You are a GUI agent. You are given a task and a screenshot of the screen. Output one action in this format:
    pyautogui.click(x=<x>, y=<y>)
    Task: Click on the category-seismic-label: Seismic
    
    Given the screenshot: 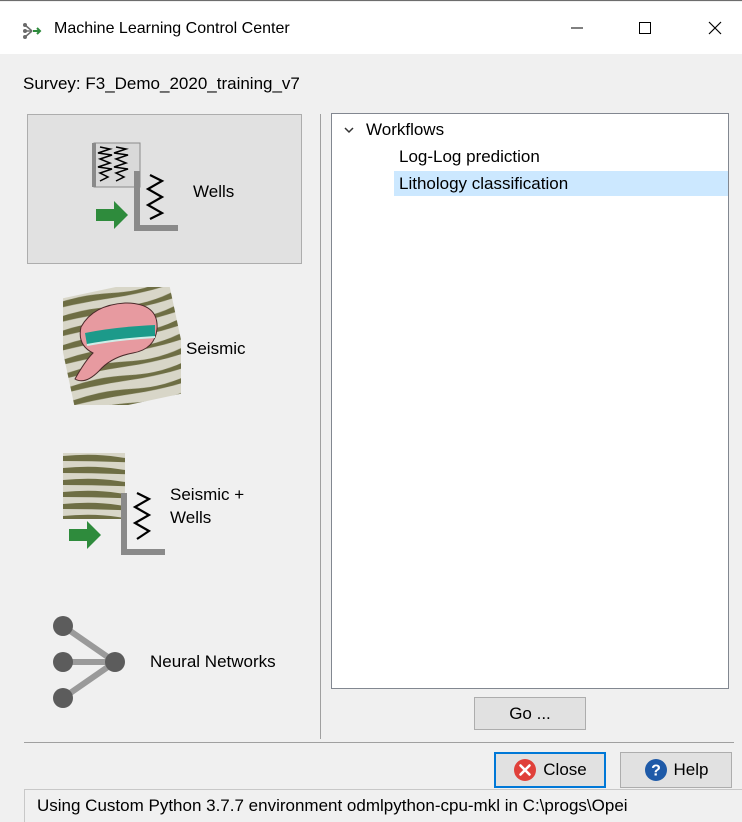 What is the action you would take?
    pyautogui.click(x=216, y=348)
    